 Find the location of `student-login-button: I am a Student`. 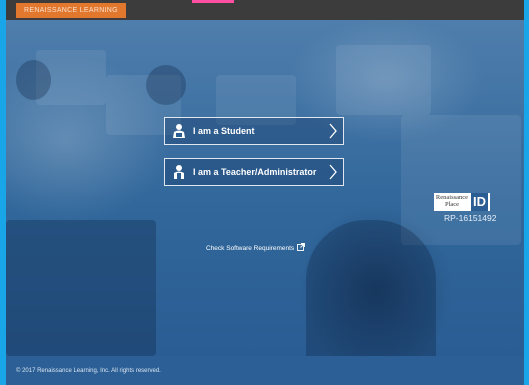

student-login-button: I am a Student is located at coordinates (254, 131).